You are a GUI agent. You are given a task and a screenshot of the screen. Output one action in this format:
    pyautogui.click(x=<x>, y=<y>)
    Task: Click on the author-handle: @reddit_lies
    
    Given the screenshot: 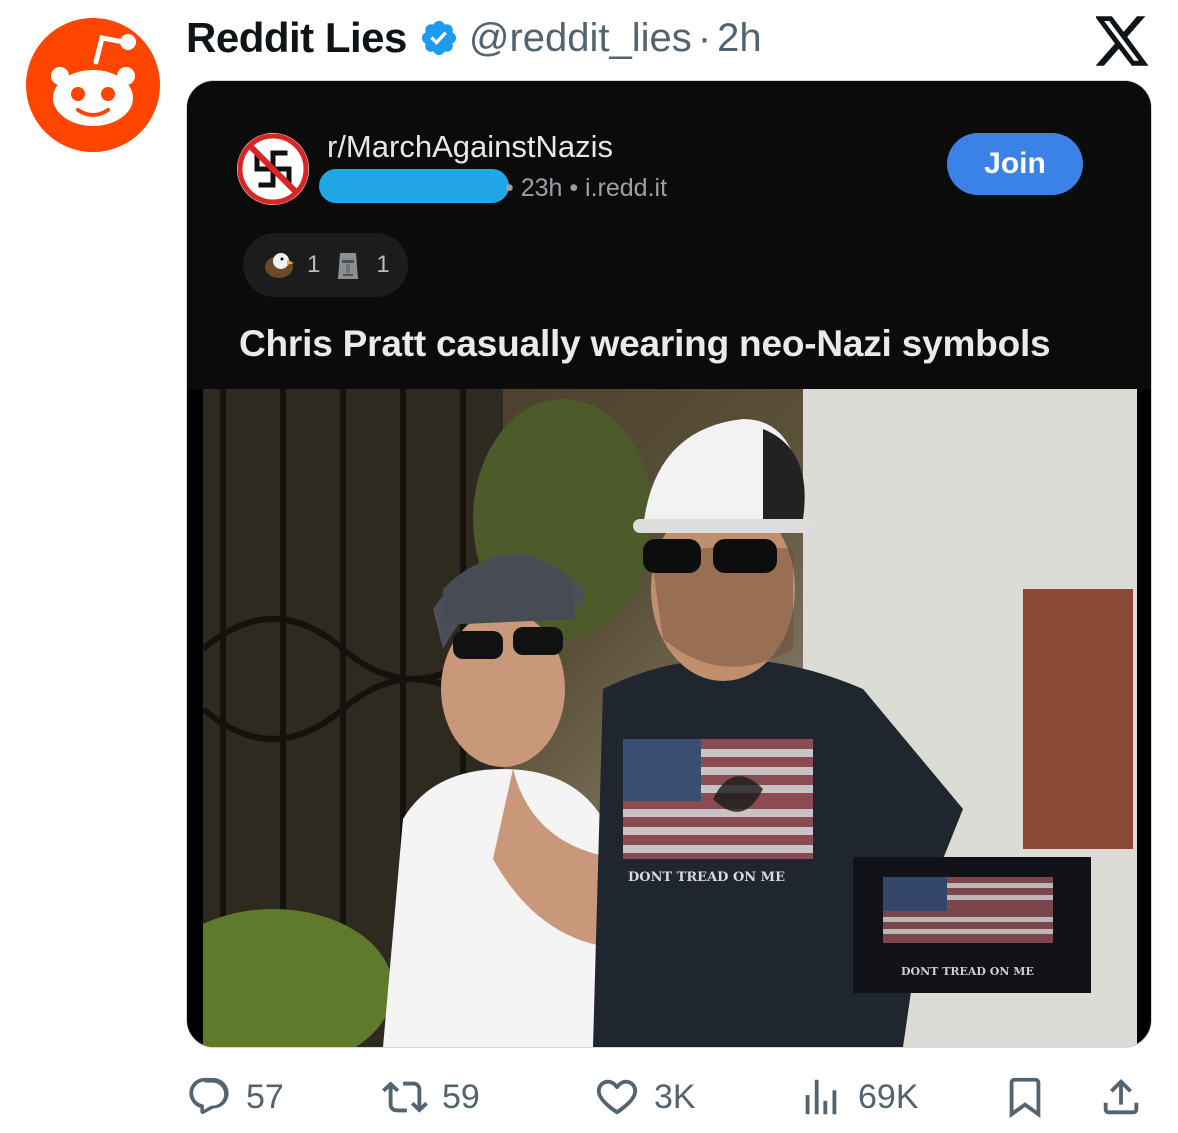 What is the action you would take?
    pyautogui.click(x=580, y=38)
    